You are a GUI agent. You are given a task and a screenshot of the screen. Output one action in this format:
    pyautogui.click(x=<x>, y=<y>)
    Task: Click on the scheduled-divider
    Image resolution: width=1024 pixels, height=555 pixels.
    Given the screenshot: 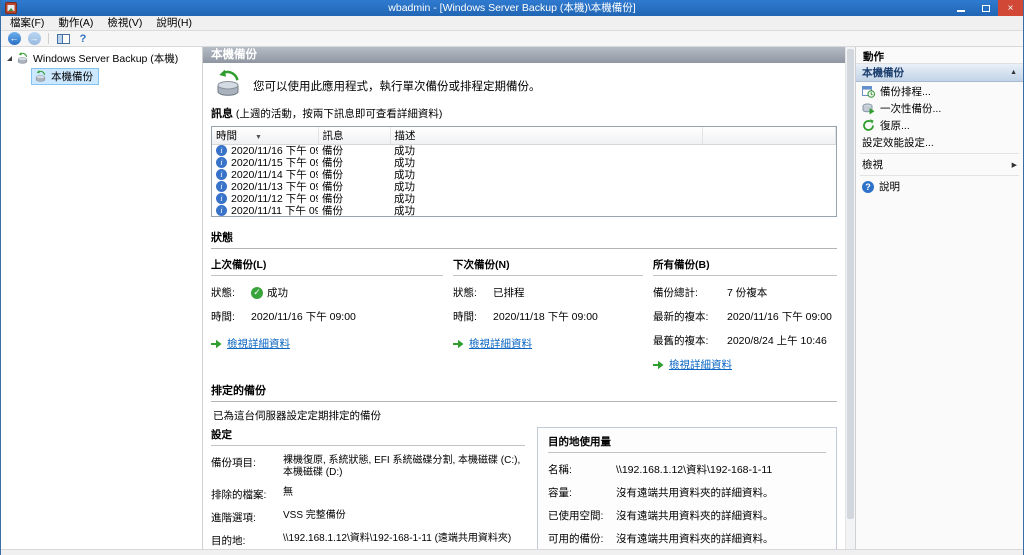 What is the action you would take?
    pyautogui.click(x=524, y=401)
    